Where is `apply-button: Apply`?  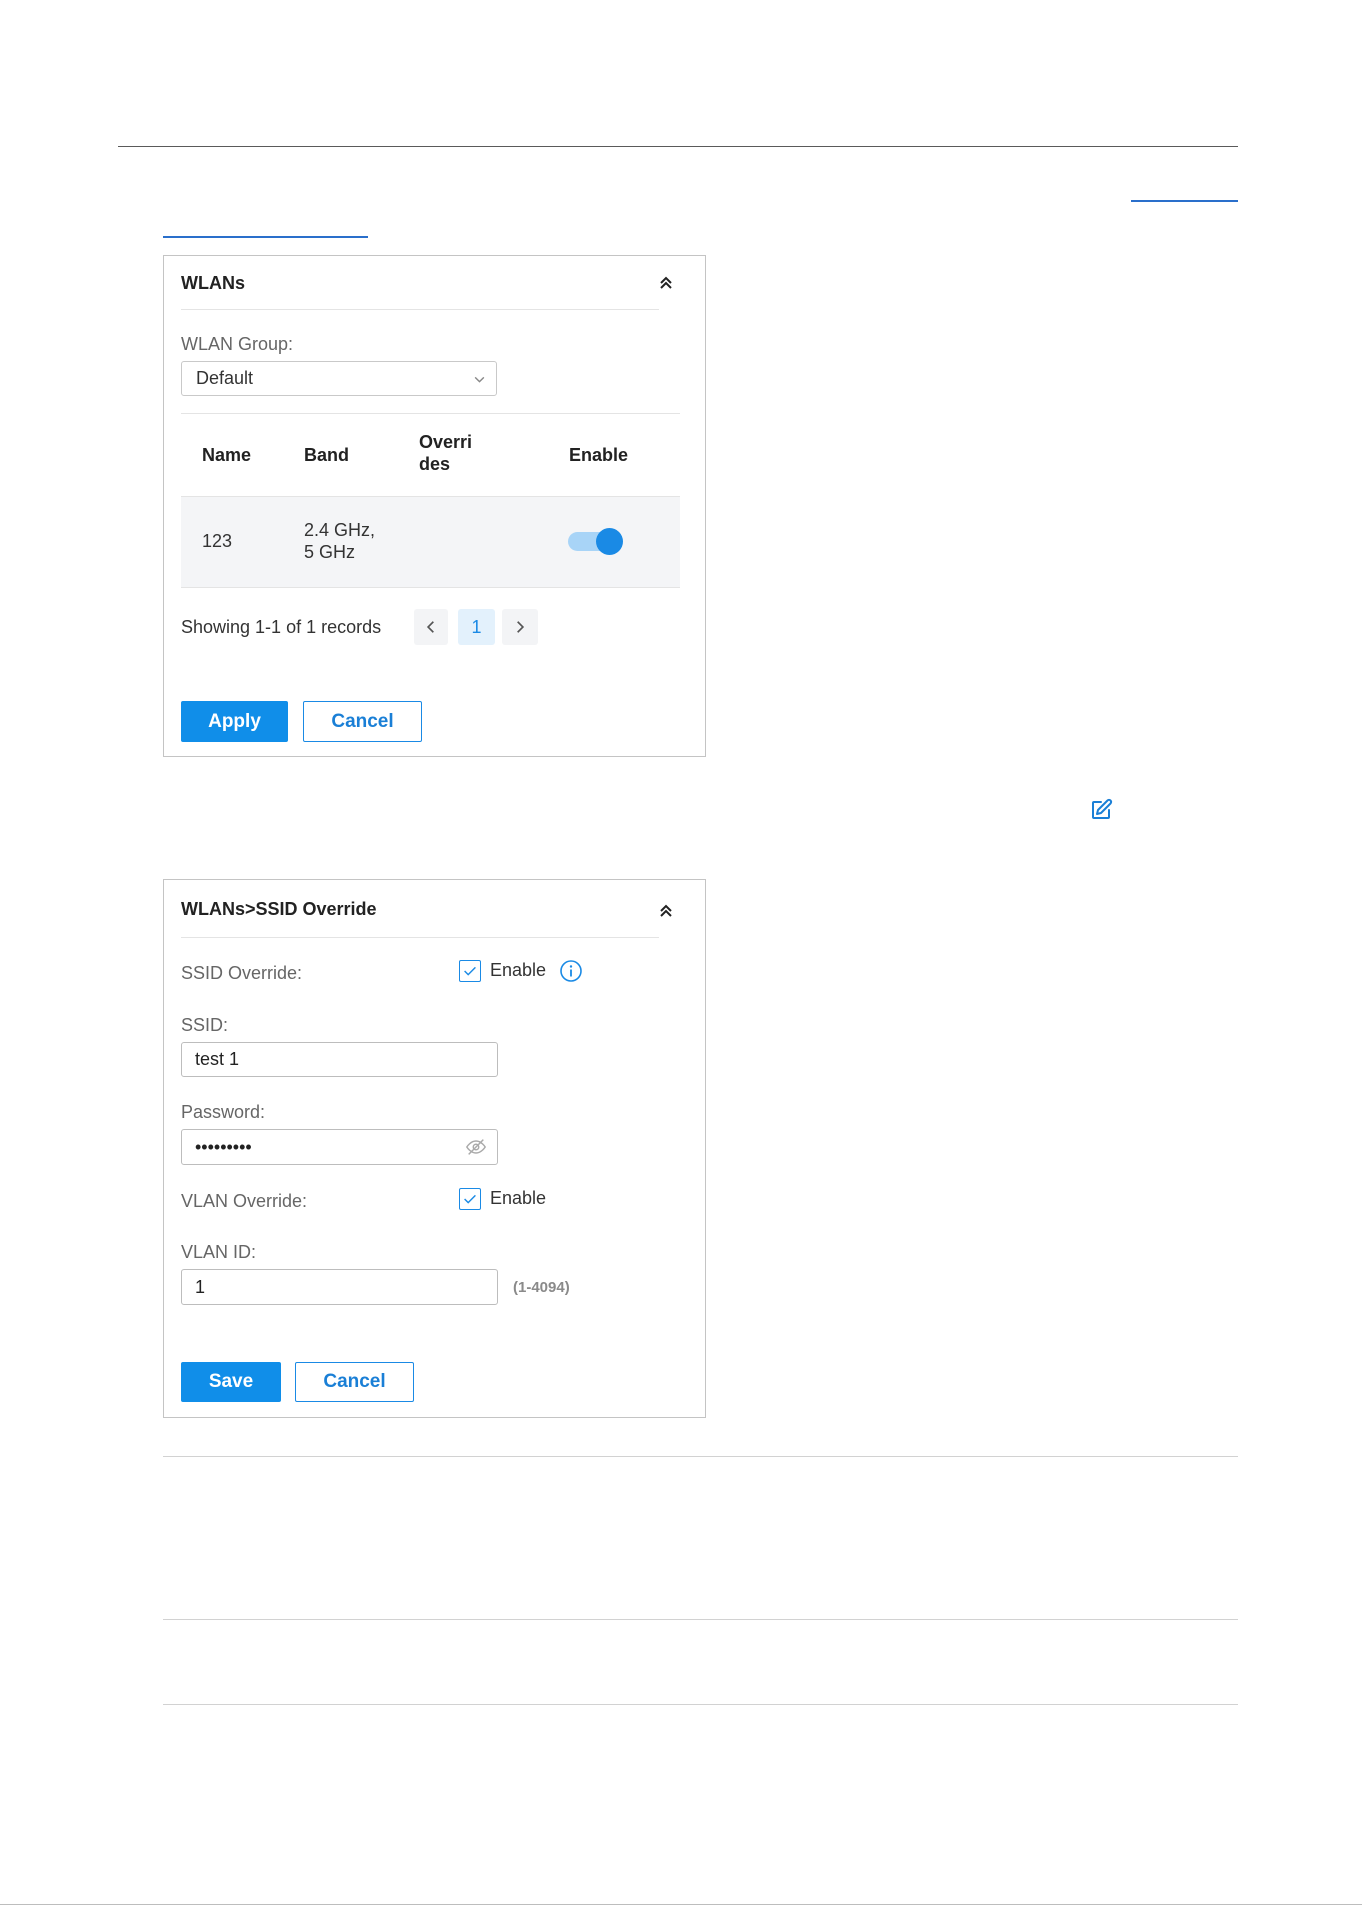
apply-button: Apply is located at coordinates (234, 721).